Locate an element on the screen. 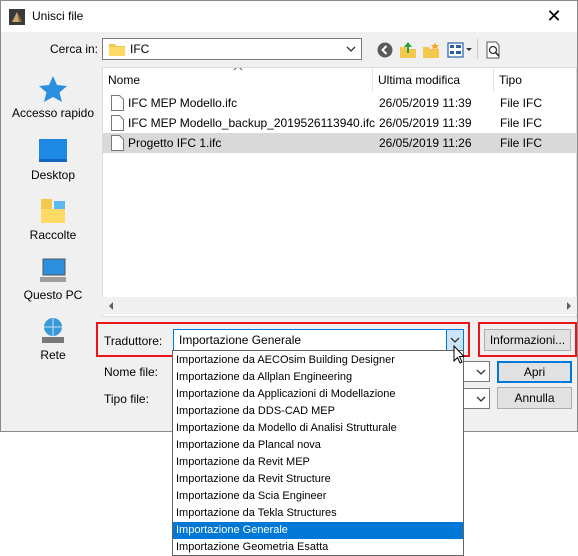  place-label: Desktop is located at coordinates (53, 175).